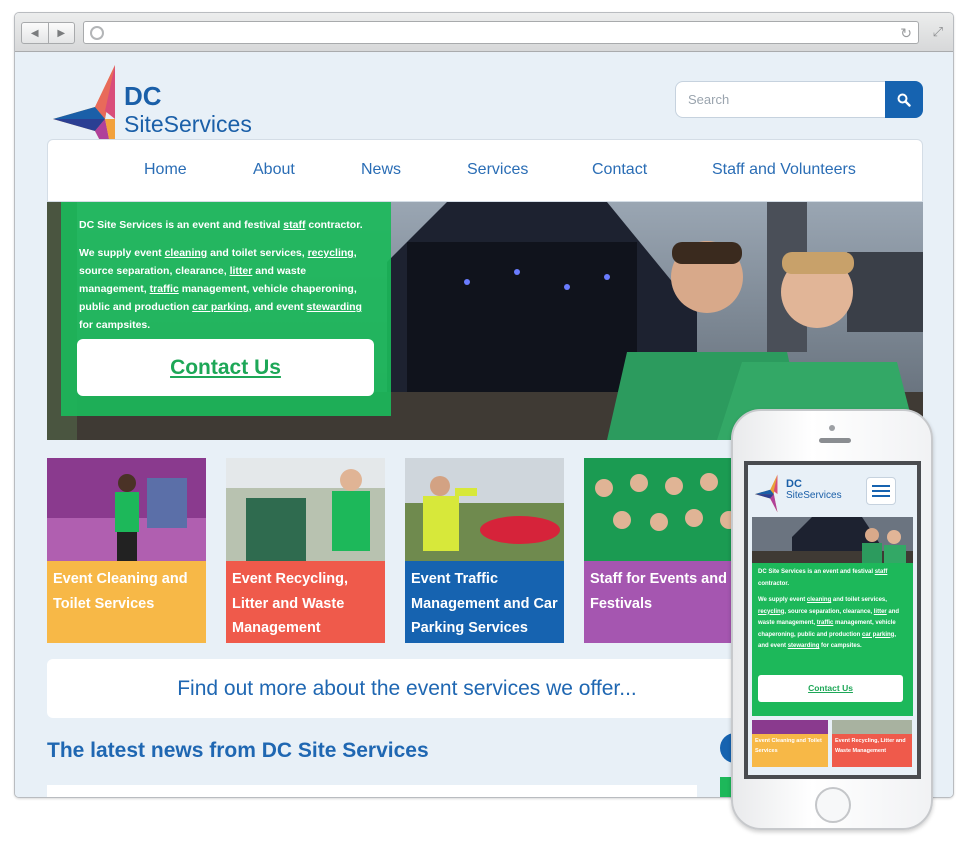  Describe the element at coordinates (619, 170) in the screenshot. I see `nav-contact: Contact` at that location.